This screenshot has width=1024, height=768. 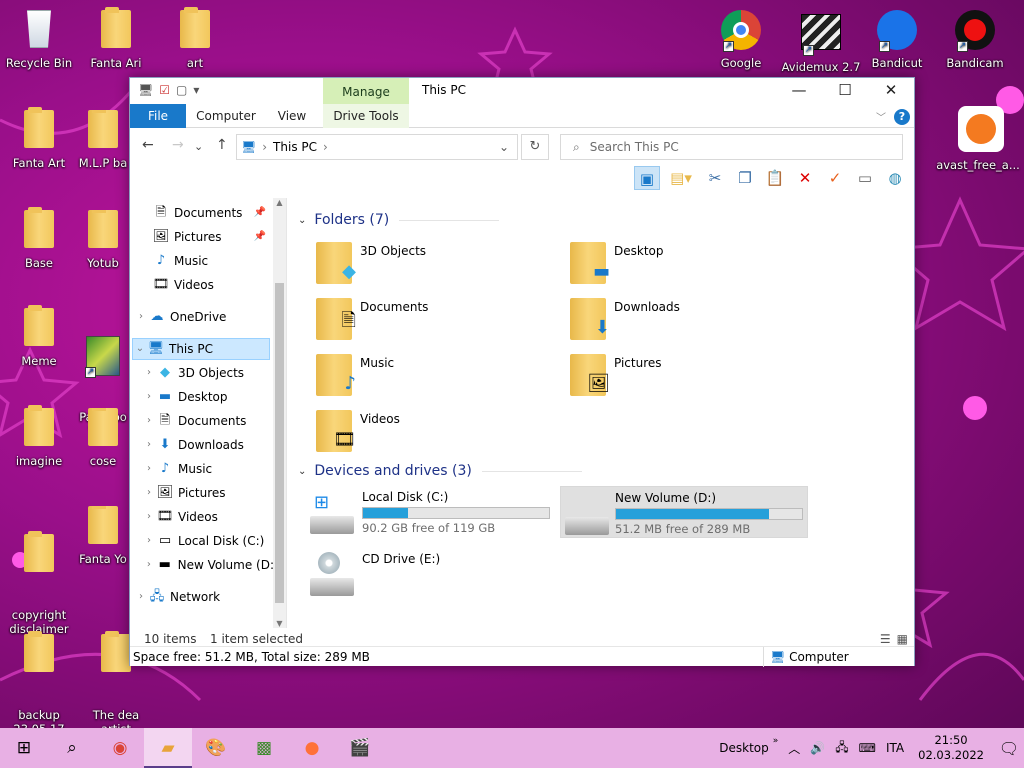 What do you see at coordinates (436, 268) in the screenshot?
I see `folder-3d-objects: ◆ 3D Objects` at bounding box center [436, 268].